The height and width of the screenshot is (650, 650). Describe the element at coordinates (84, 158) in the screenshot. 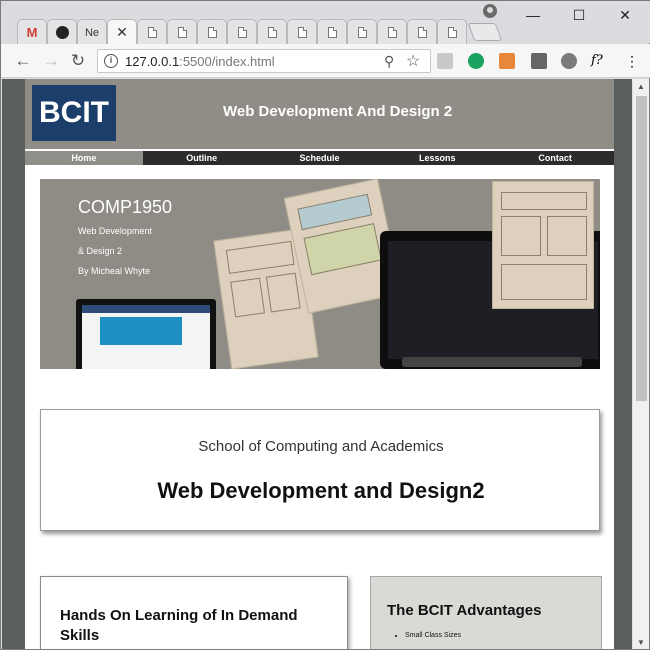

I see `nav-home: Home` at that location.